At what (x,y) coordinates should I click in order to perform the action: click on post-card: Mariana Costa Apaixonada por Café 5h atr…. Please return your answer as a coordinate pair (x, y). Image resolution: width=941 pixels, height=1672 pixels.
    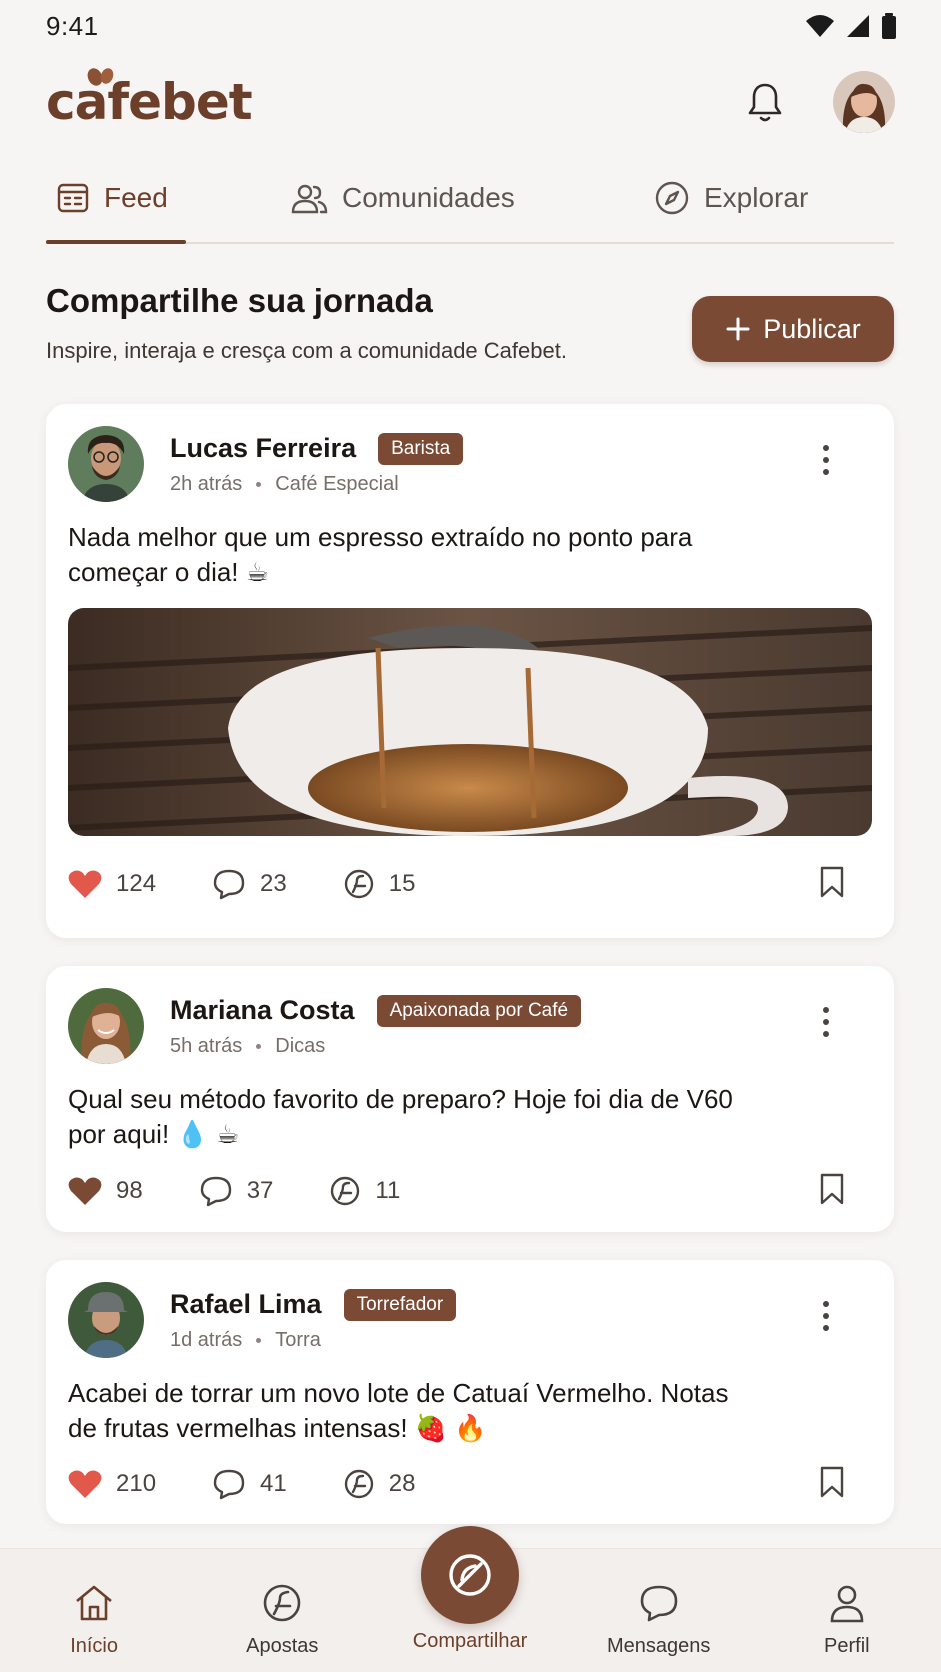
    Looking at the image, I should click on (470, 1099).